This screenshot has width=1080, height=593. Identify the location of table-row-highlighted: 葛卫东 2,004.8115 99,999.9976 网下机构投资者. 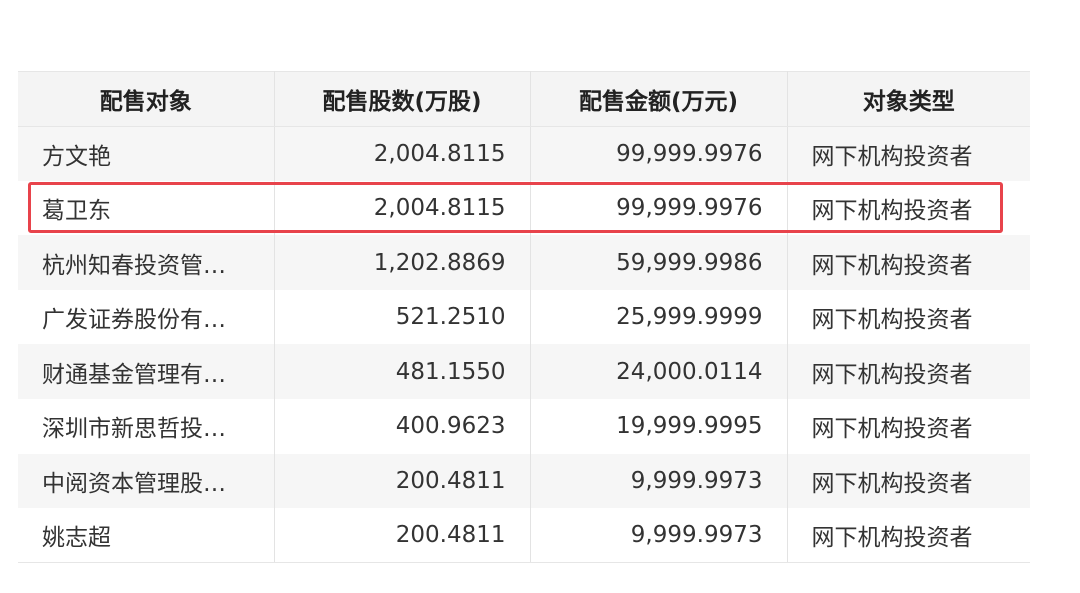
(524, 208).